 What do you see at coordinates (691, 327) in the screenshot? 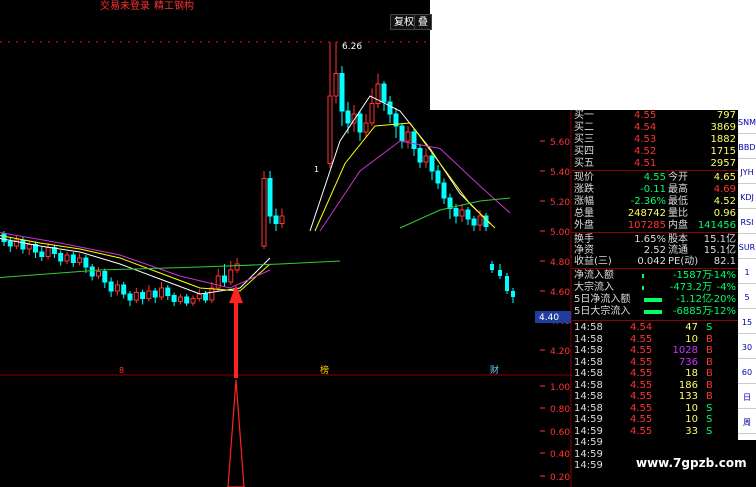
I see `tick-volume: 47` at bounding box center [691, 327].